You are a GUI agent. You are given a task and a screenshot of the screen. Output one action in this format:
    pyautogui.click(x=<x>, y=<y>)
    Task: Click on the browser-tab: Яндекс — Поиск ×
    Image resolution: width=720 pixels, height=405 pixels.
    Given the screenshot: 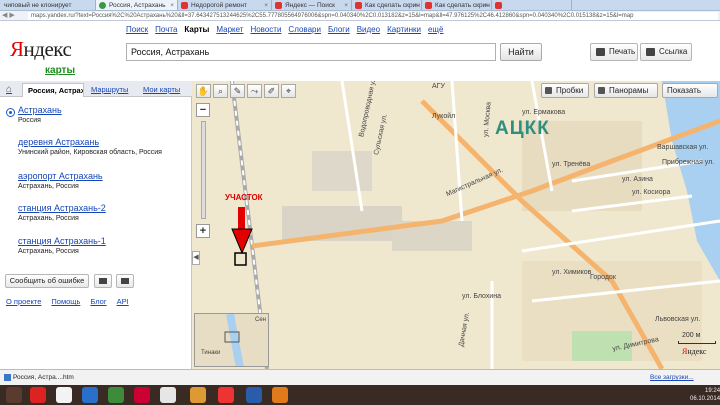 What is the action you would take?
    pyautogui.click(x=312, y=5)
    